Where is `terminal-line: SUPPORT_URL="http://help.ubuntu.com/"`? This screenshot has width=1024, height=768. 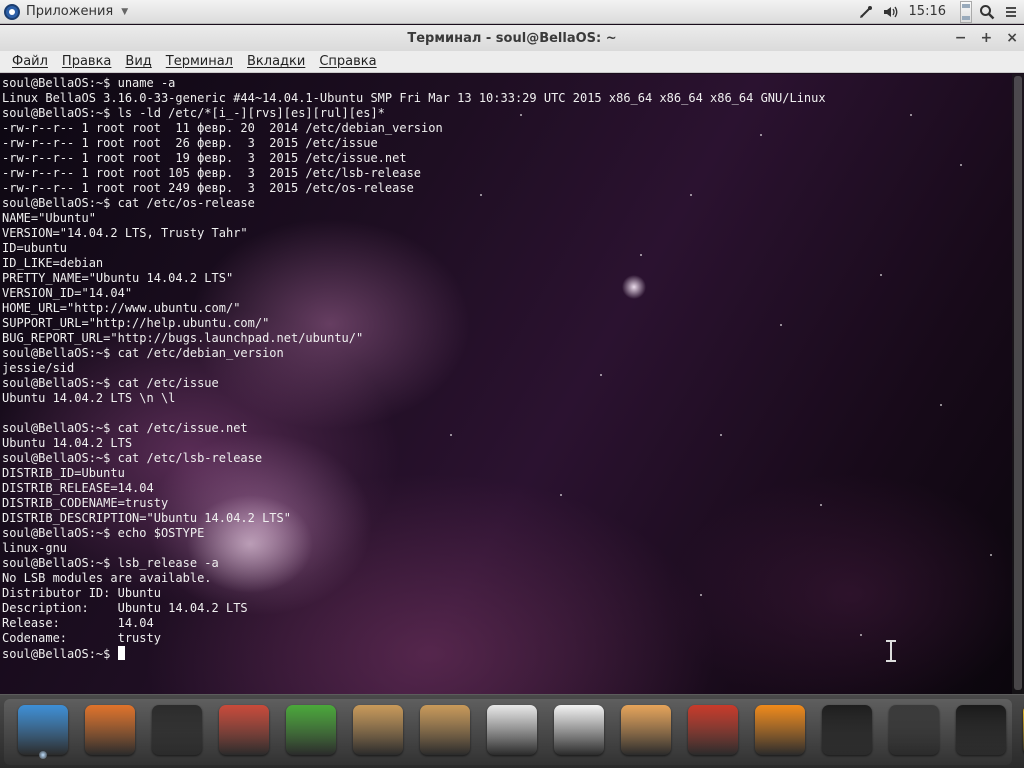
terminal-line: SUPPORT_URL="http://help.ubuntu.com/" is located at coordinates (136, 323).